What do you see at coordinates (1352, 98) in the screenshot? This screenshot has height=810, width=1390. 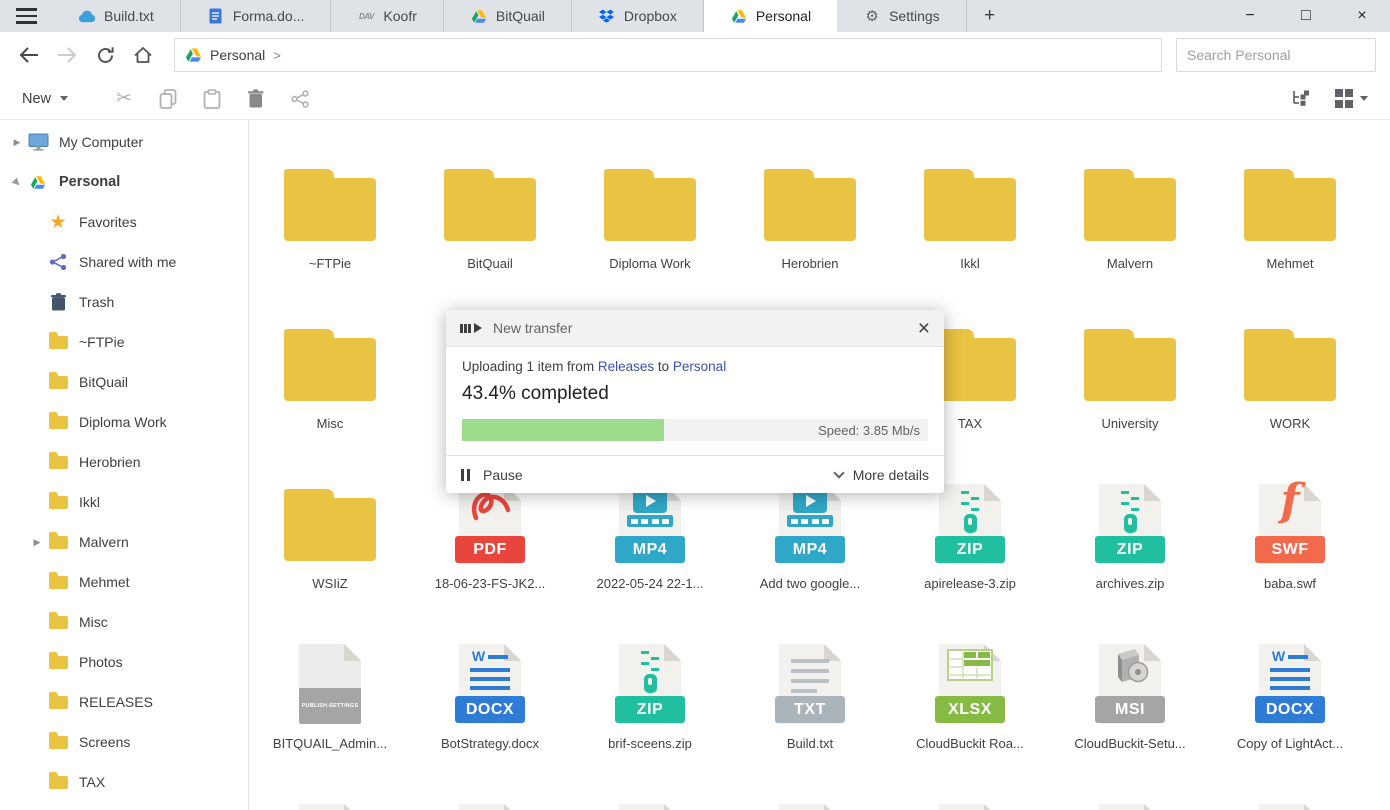 I see `view-mode-button` at bounding box center [1352, 98].